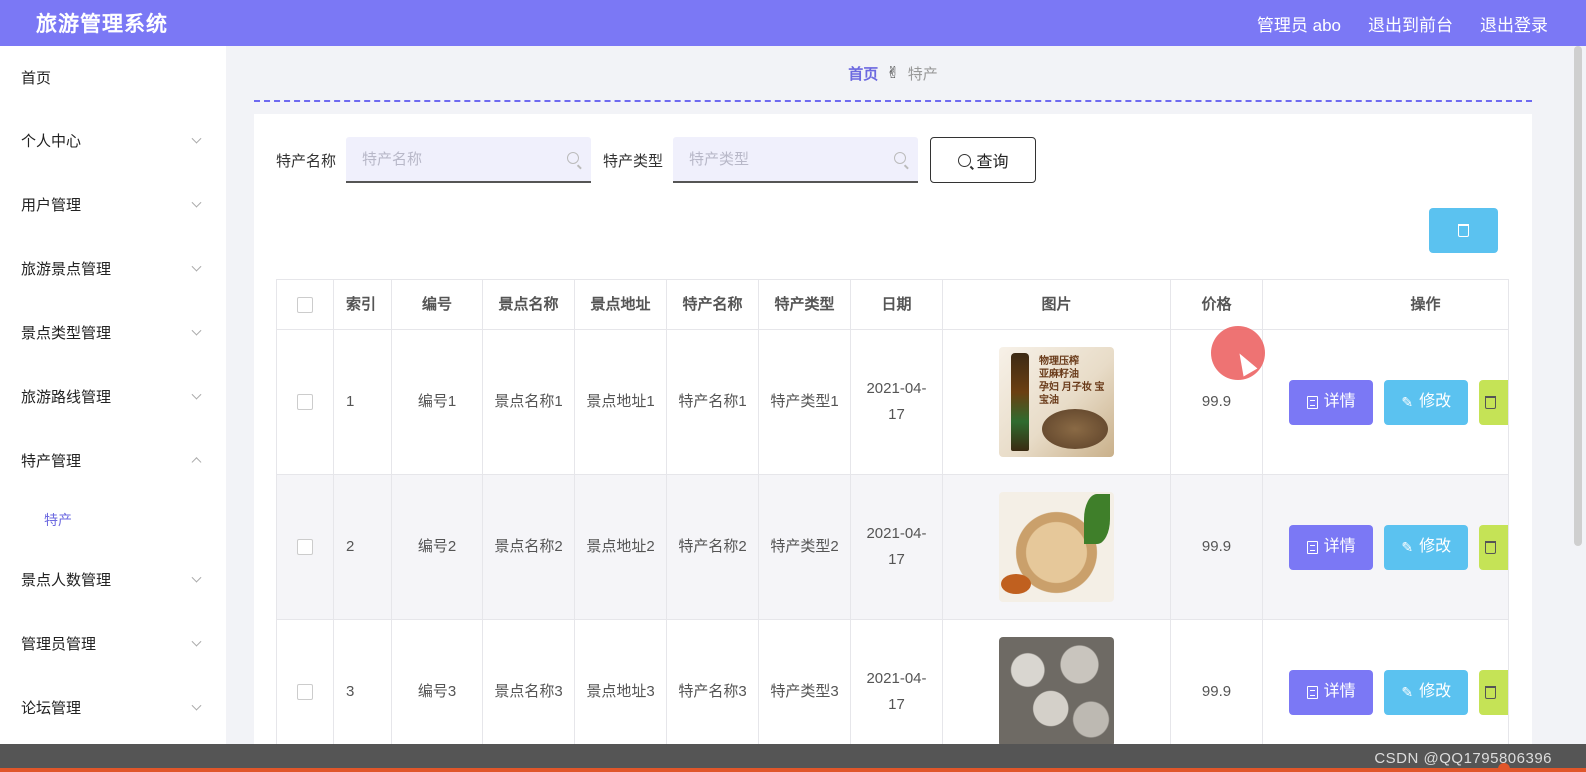  Describe the element at coordinates (113, 268) in the screenshot. I see `sidebar-item-scenic-spot-management: 旅游景点管理` at that location.